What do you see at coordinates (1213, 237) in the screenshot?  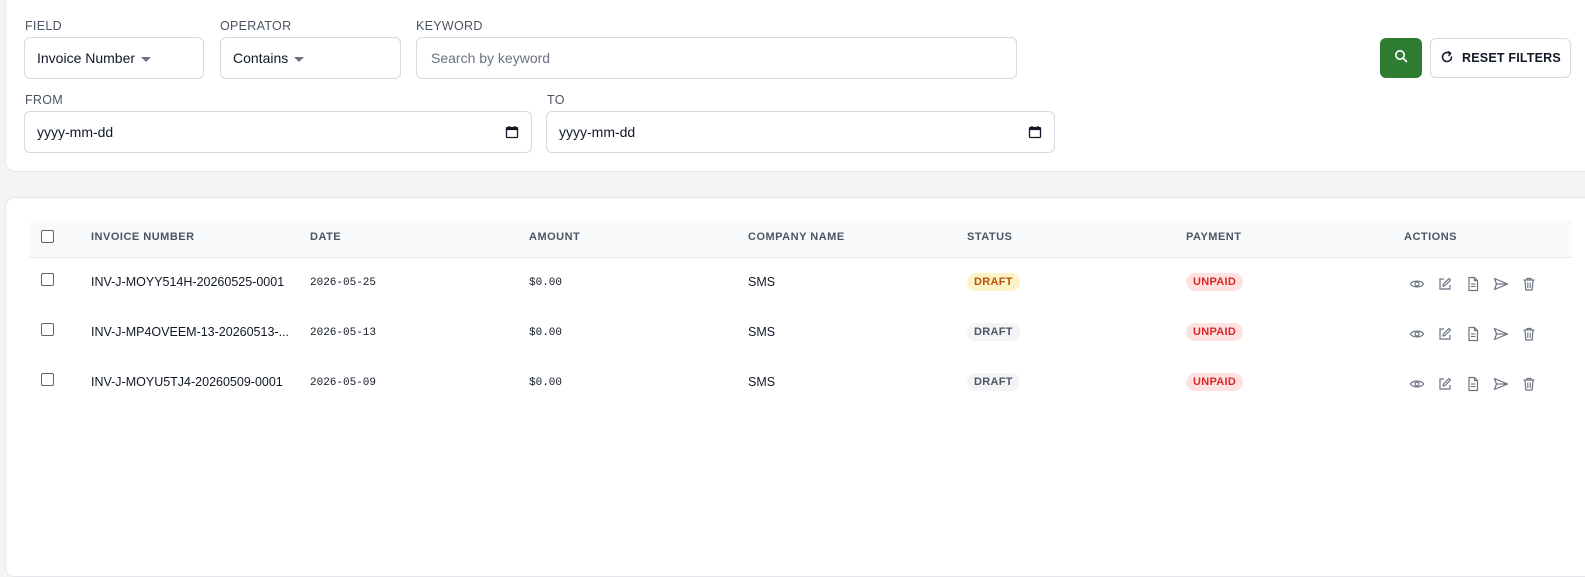 I see `column-header-payment: PAYMENT` at bounding box center [1213, 237].